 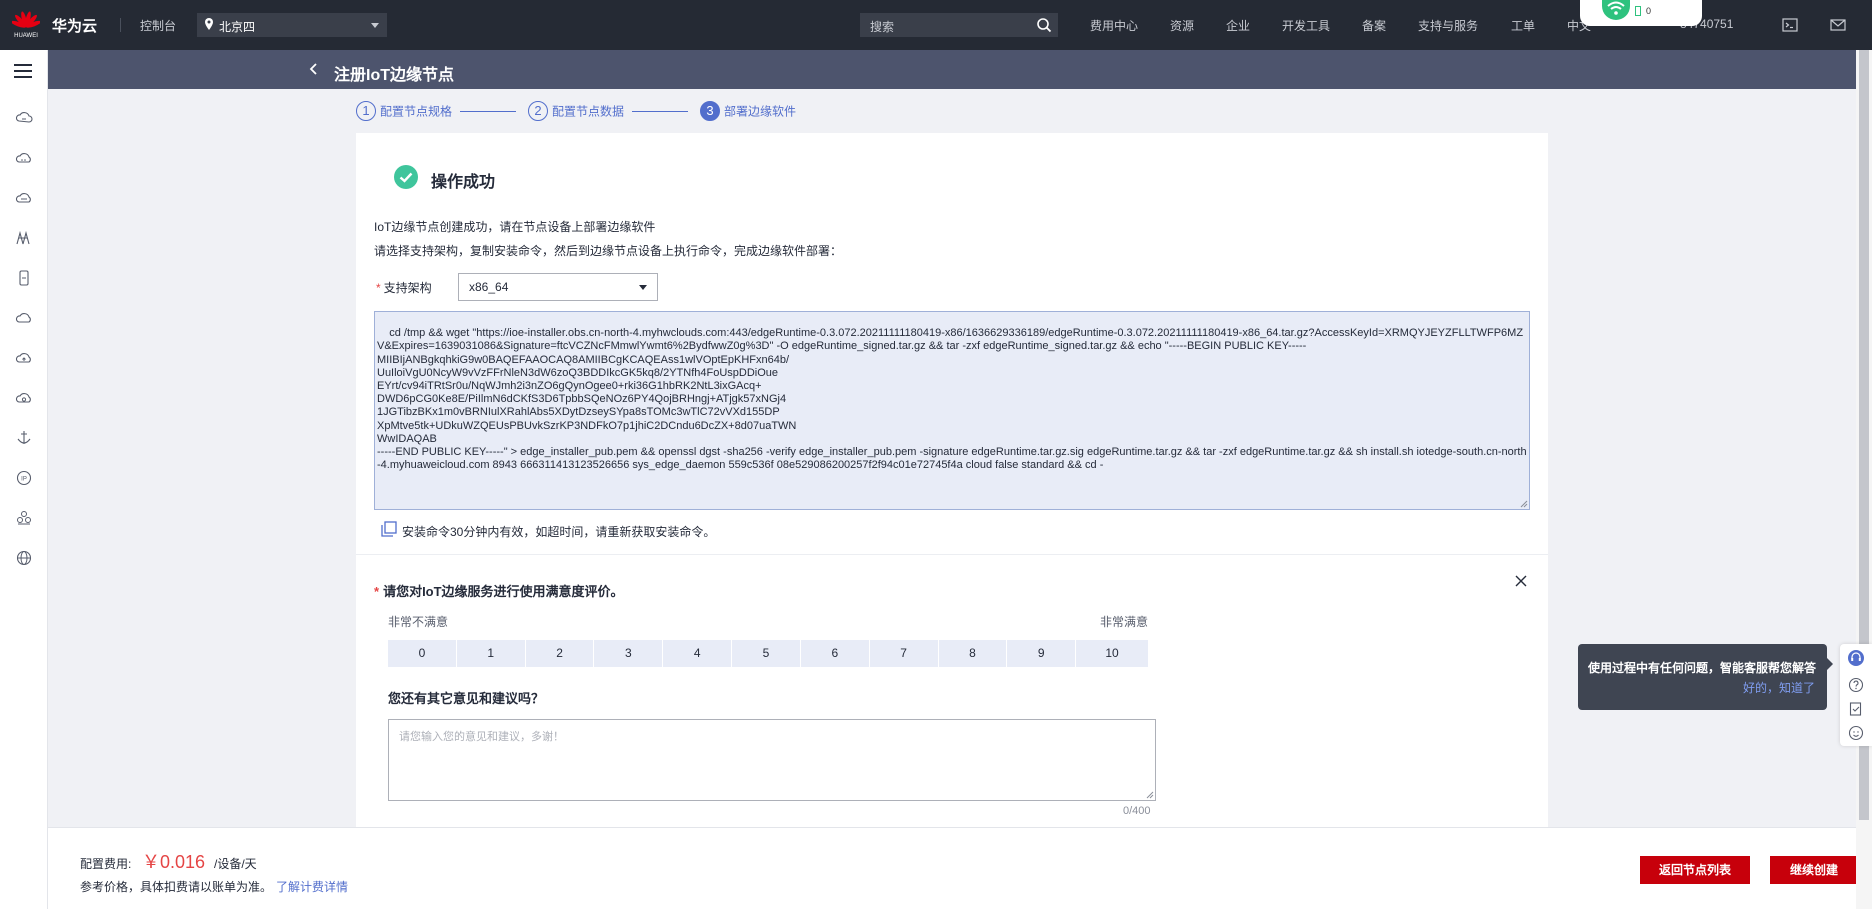 I want to click on ip-icon: IP, so click(x=24, y=478).